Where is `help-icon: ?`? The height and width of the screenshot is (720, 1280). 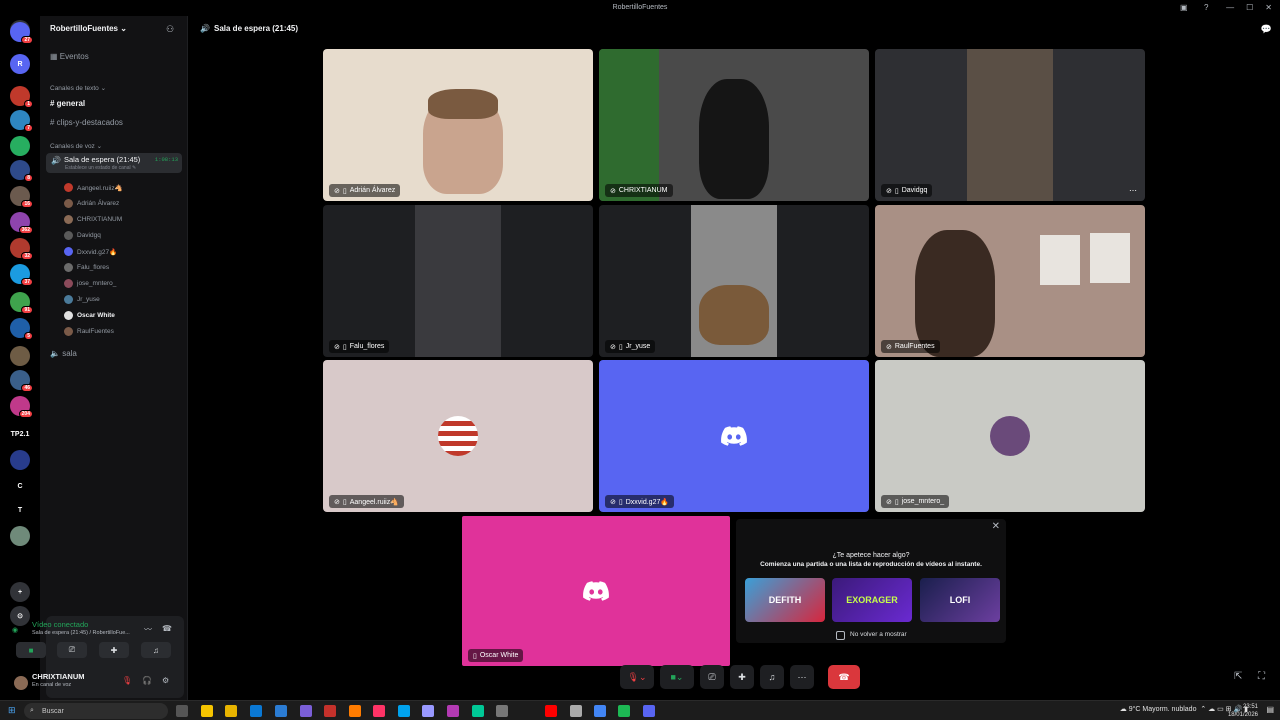
help-icon: ? is located at coordinates (1206, 7).